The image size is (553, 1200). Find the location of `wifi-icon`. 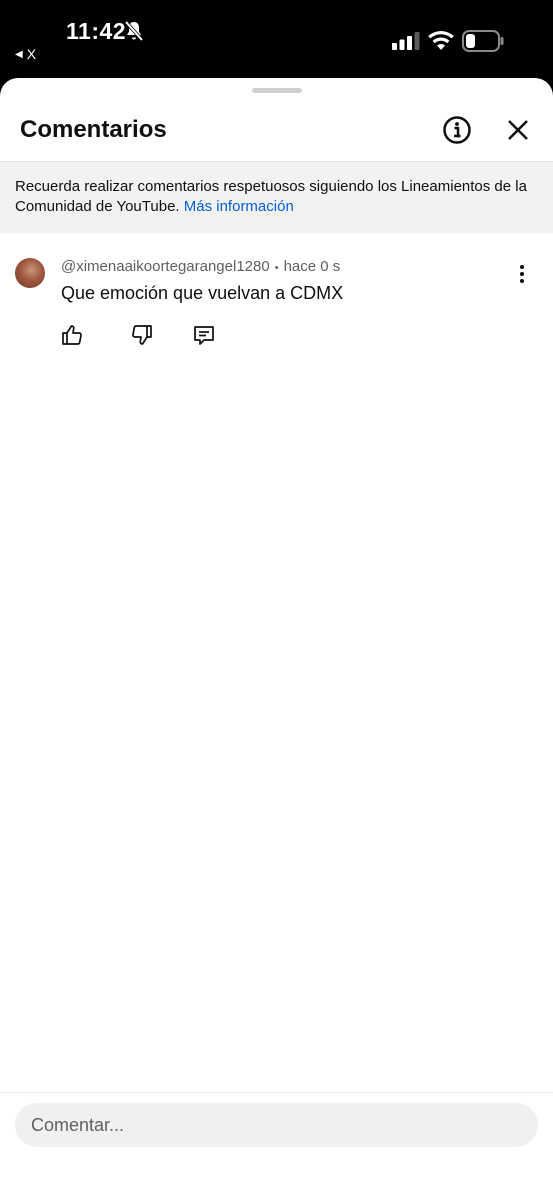

wifi-icon is located at coordinates (441, 43).